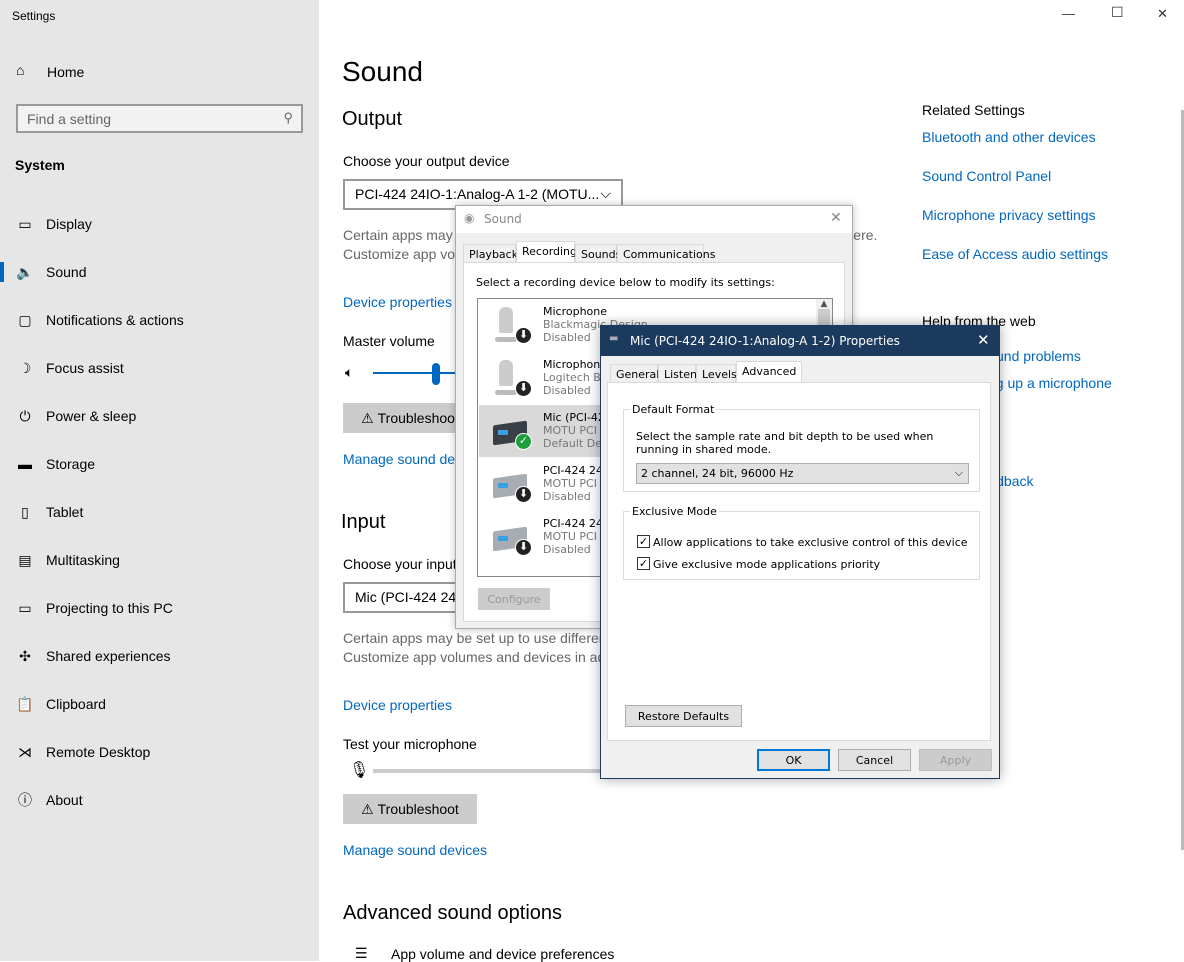 The width and height of the screenshot is (1184, 962). I want to click on notifications-actions-icon: ▢, so click(25, 319).